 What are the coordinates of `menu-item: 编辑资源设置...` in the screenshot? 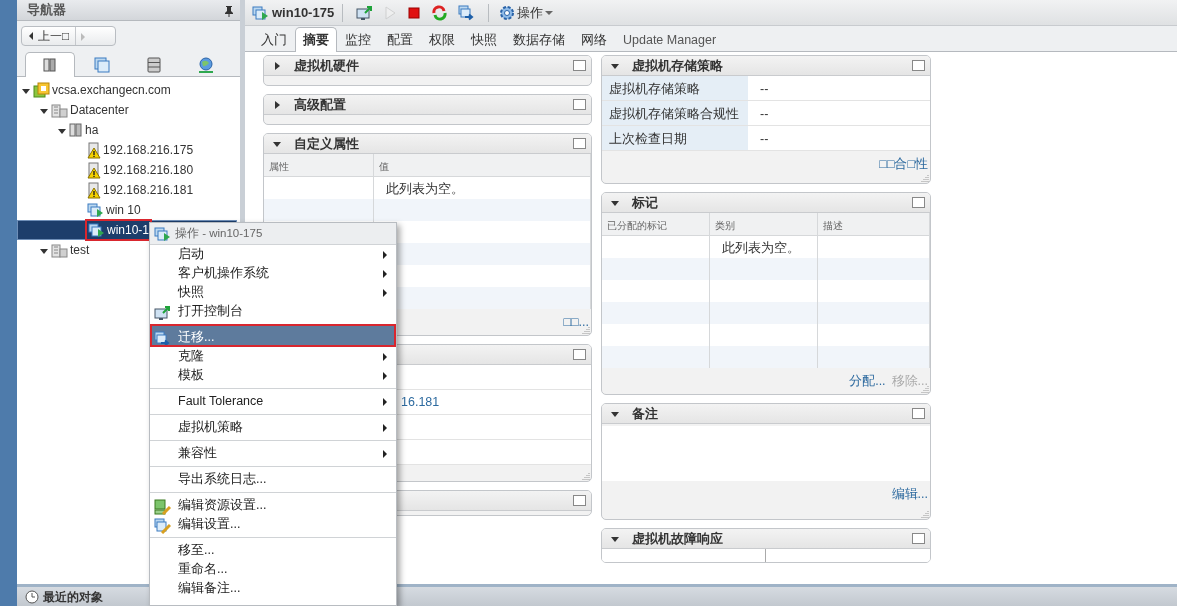 It's located at (273, 503).